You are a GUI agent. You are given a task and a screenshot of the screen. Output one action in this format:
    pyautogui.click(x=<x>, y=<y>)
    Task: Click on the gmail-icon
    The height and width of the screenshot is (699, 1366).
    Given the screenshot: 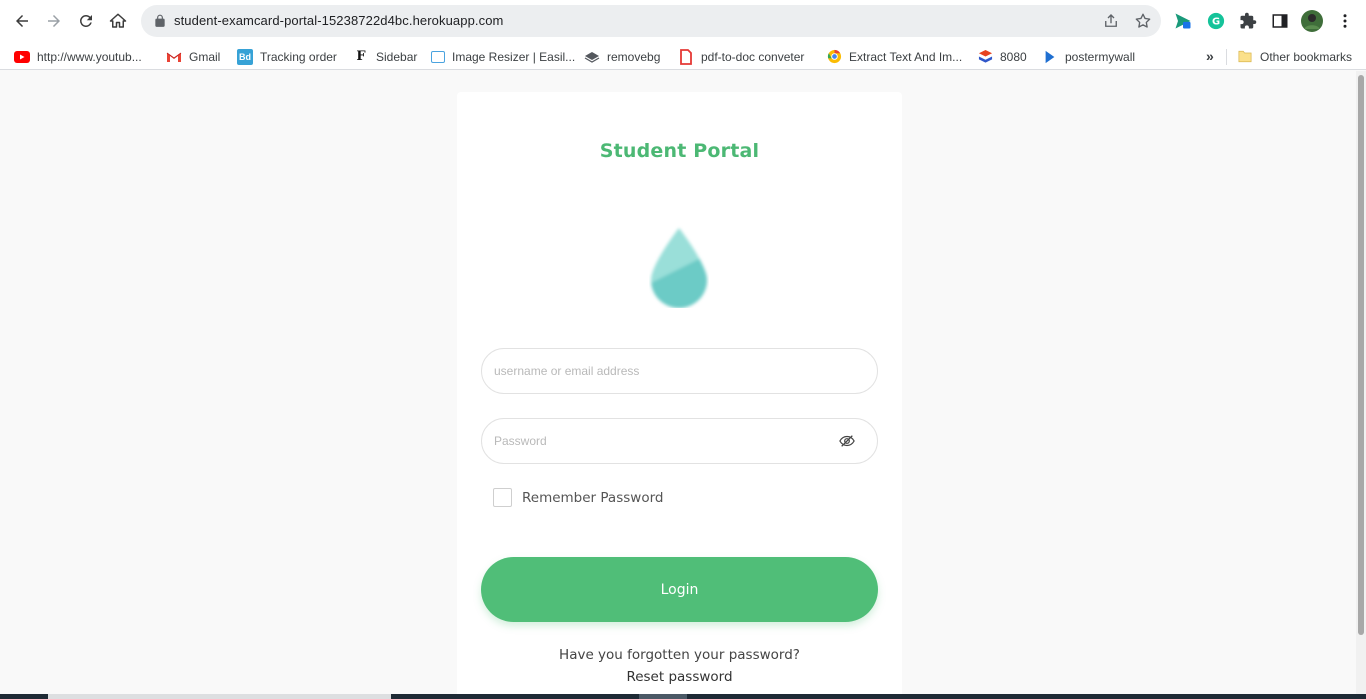 What is the action you would take?
    pyautogui.click(x=174, y=57)
    